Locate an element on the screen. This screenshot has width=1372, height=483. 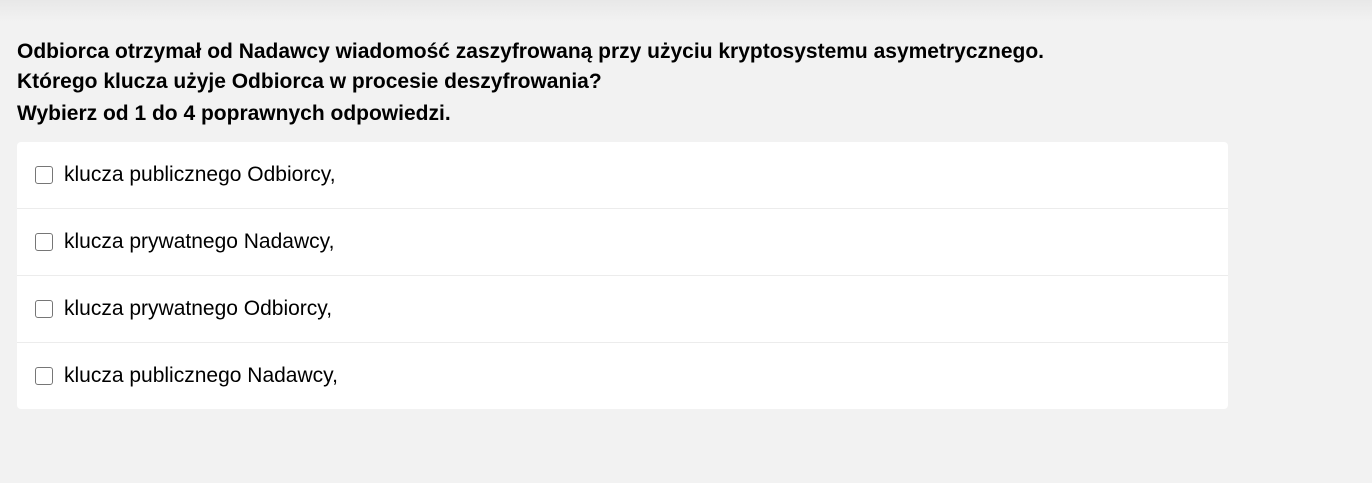
answer-label: klucza prywatnego Nadawcy, is located at coordinates (199, 241).